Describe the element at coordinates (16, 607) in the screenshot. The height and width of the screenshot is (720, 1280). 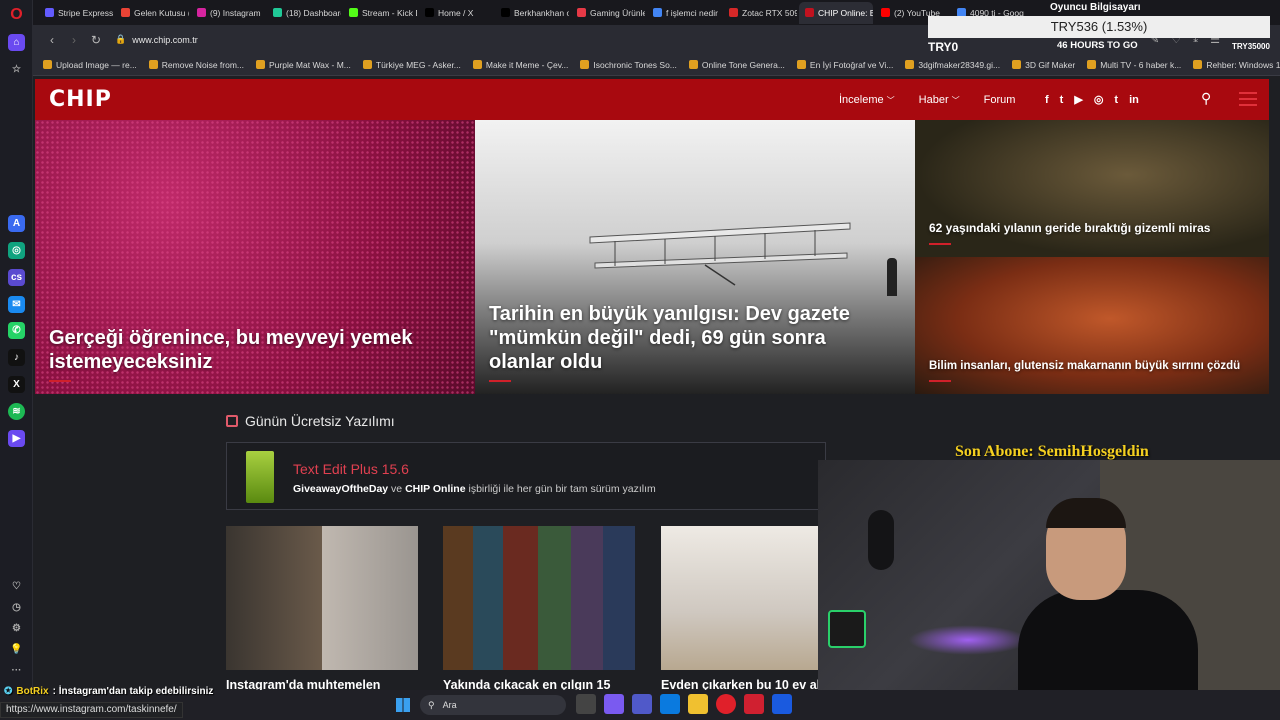
I see `history-icon: ◷` at that location.